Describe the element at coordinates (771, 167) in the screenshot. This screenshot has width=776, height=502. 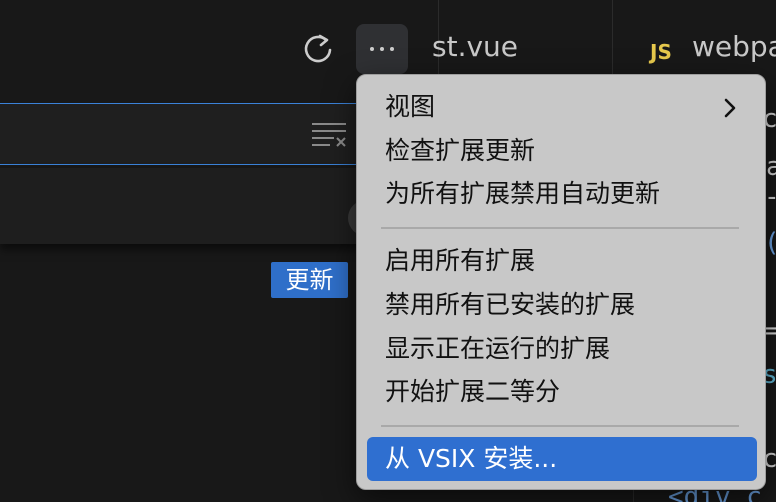
I see `code-fragment: a` at that location.